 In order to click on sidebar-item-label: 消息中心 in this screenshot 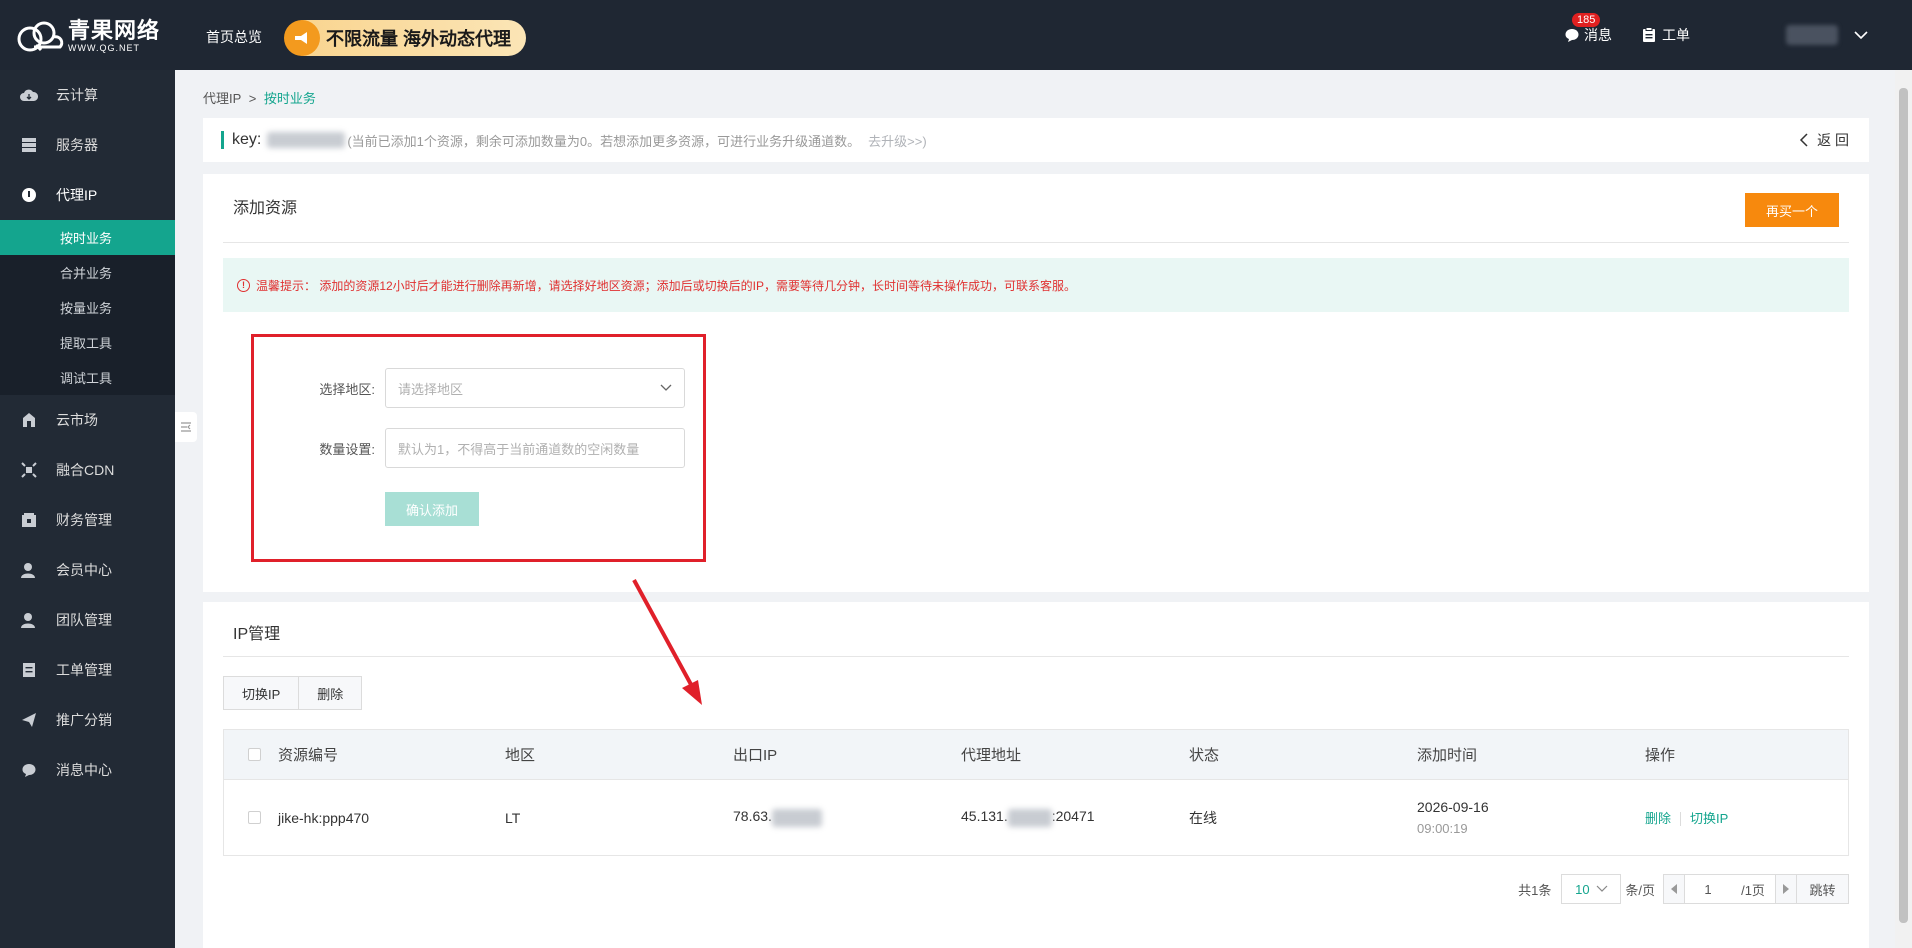, I will do `click(84, 770)`.